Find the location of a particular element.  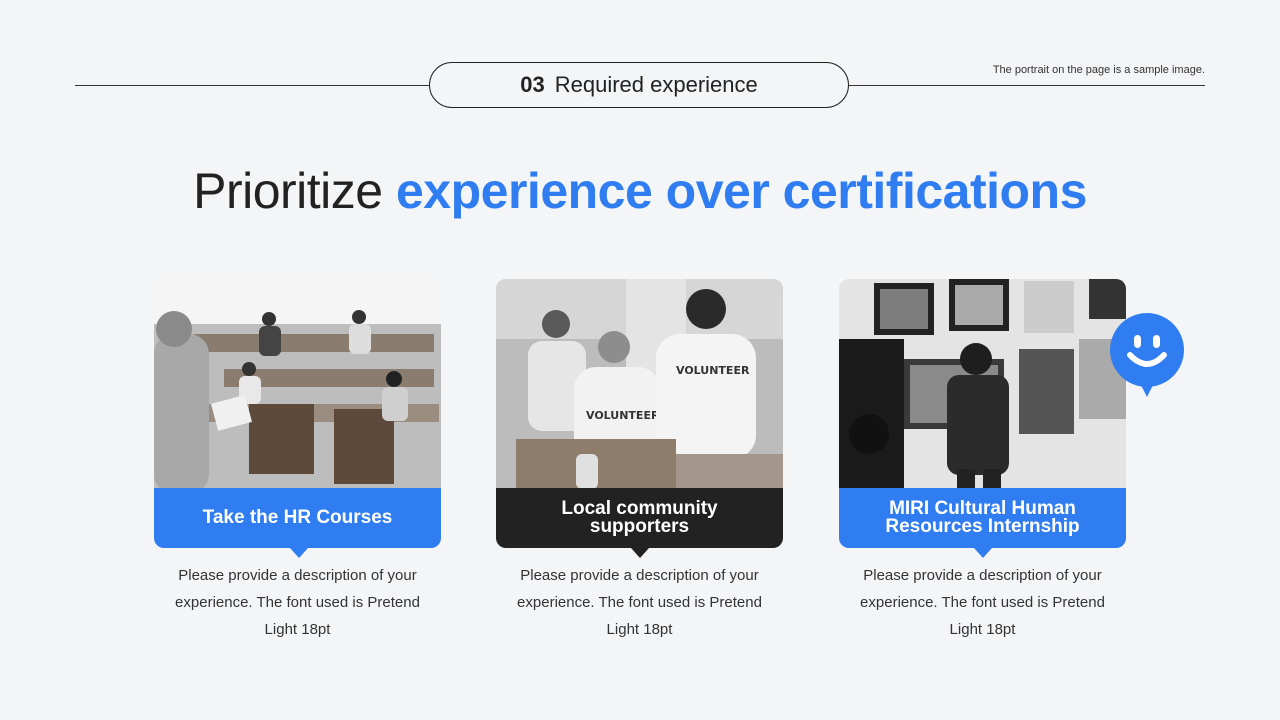

shirt-text-center: VOLUNTEER is located at coordinates (623, 415).